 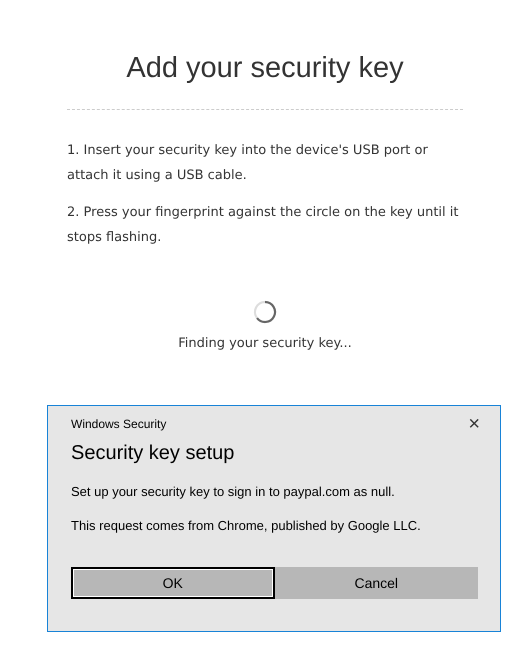 What do you see at coordinates (265, 312) in the screenshot?
I see `loading-spinner-icon` at bounding box center [265, 312].